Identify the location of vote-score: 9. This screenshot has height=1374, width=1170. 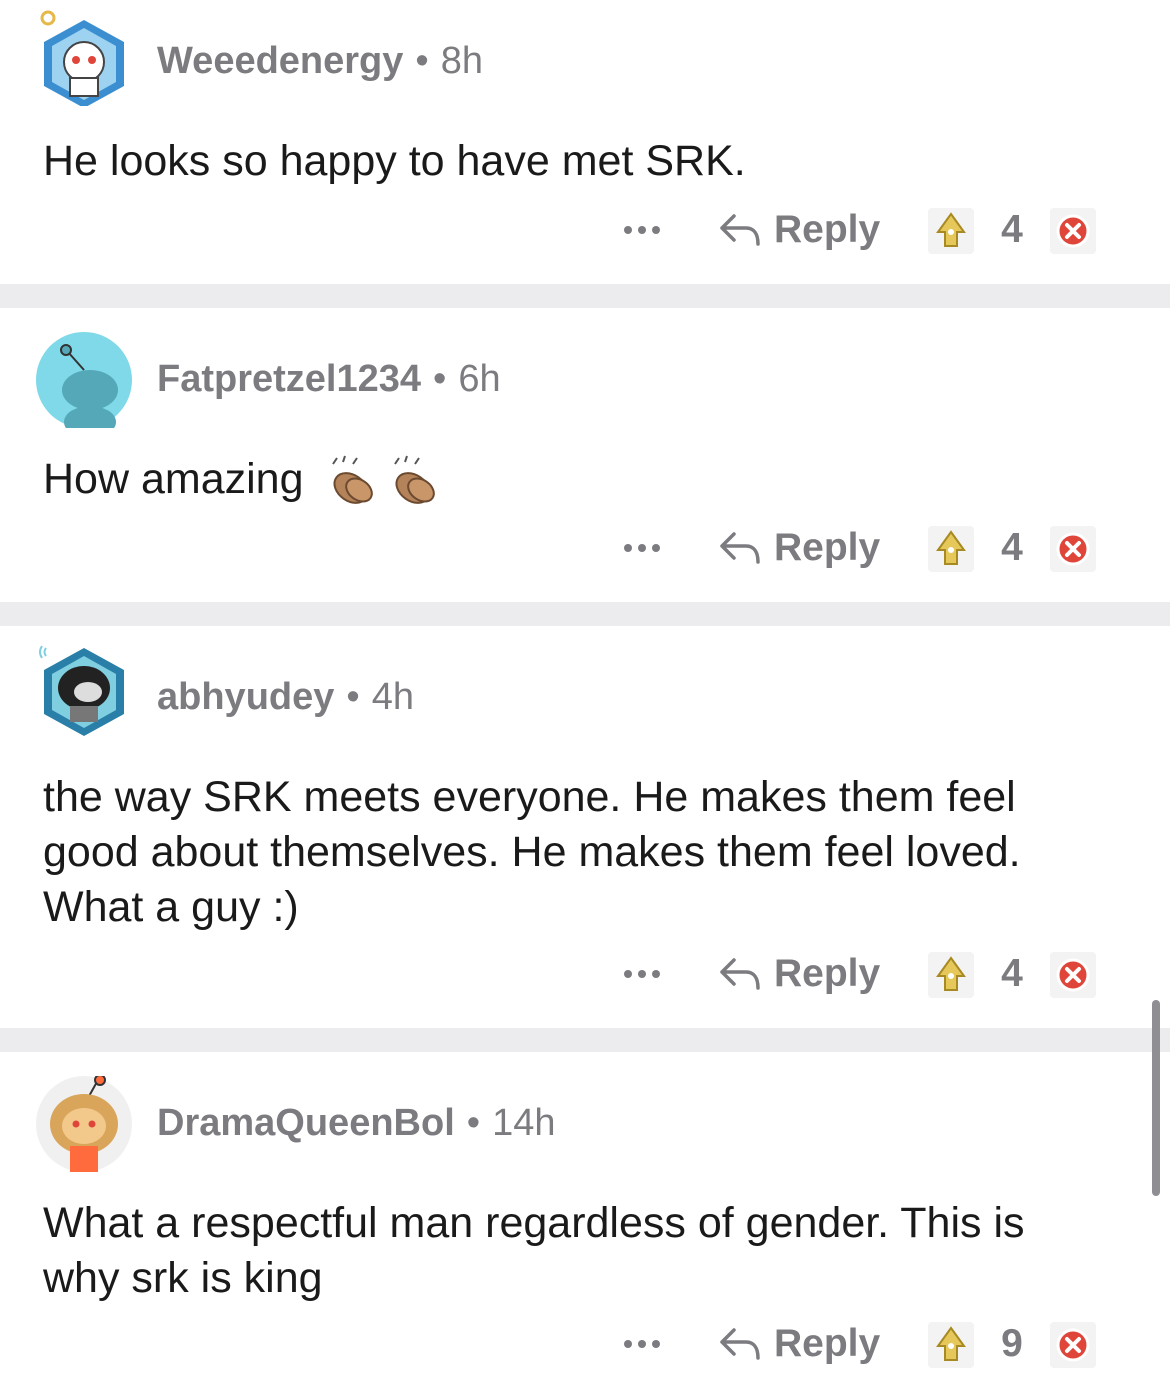
(1012, 1343).